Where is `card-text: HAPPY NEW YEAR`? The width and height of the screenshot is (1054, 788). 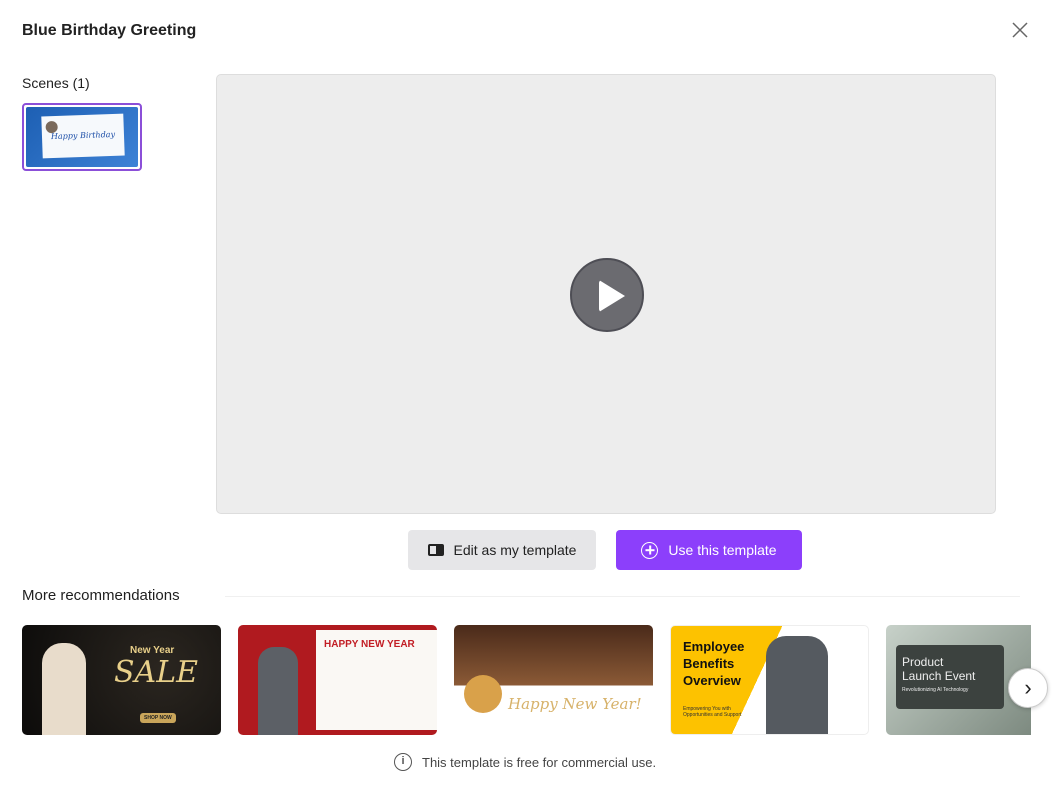 card-text: HAPPY NEW YEAR is located at coordinates (369, 644).